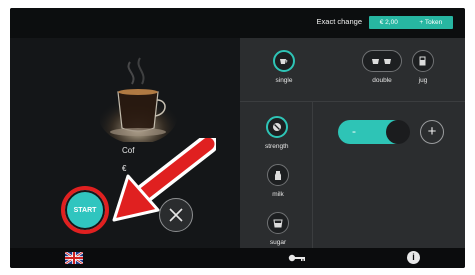 This screenshot has height=275, width=475. I want to click on bottom-bar: i, so click(237, 258).